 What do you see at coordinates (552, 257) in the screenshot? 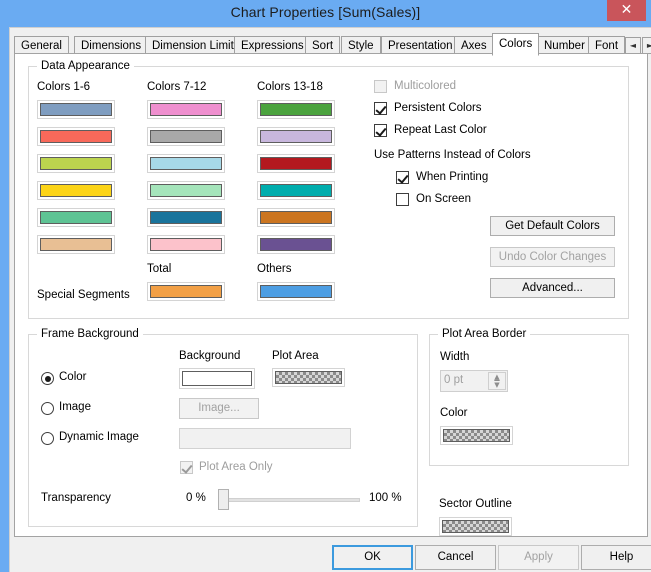
I see `undo-color-changes-button: Undo Color Changes` at bounding box center [552, 257].